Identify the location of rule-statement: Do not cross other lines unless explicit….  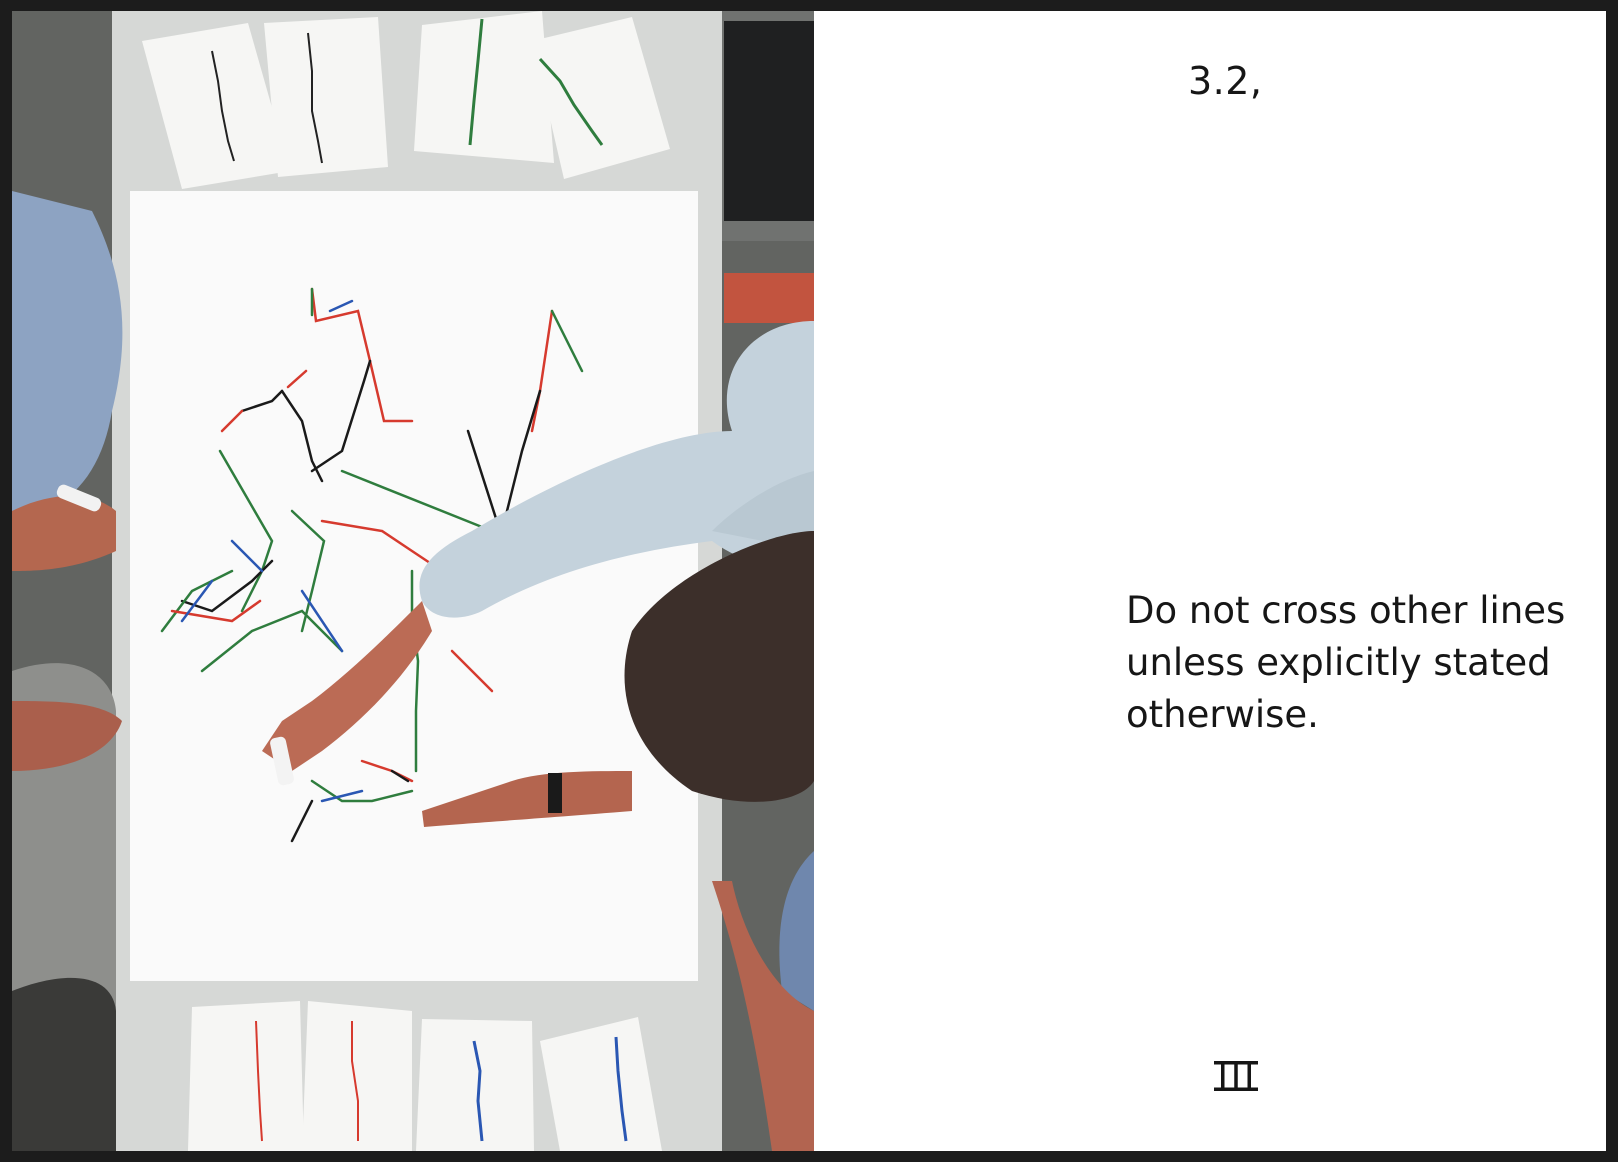
(1346, 662).